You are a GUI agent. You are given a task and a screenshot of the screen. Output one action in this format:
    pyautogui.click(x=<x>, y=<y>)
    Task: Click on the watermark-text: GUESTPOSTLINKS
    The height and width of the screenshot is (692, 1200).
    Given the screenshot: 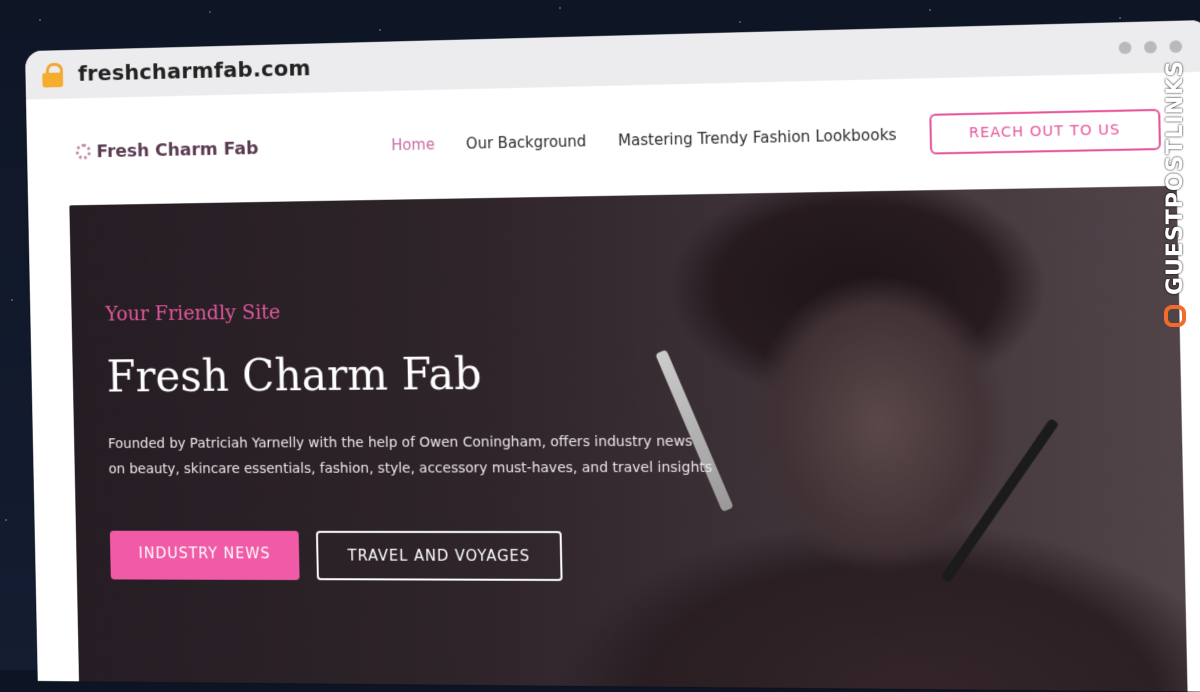 What is the action you would take?
    pyautogui.click(x=1175, y=177)
    